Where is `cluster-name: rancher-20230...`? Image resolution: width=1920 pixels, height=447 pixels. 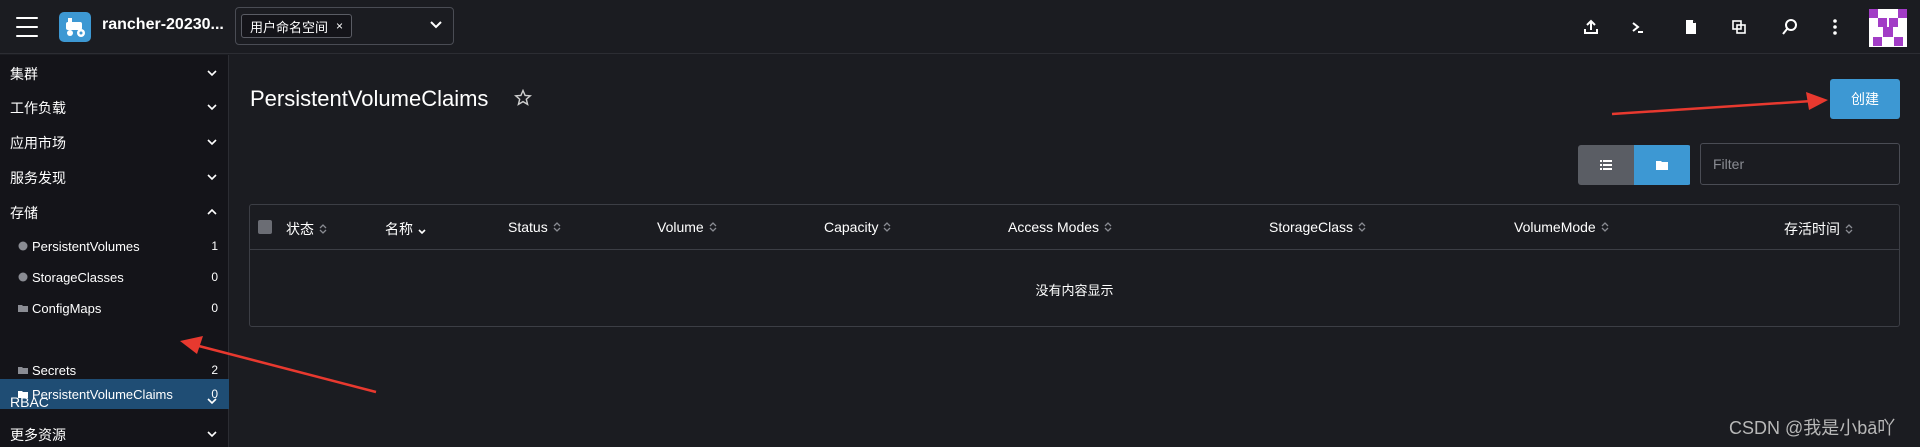 cluster-name: rancher-20230... is located at coordinates (163, 25).